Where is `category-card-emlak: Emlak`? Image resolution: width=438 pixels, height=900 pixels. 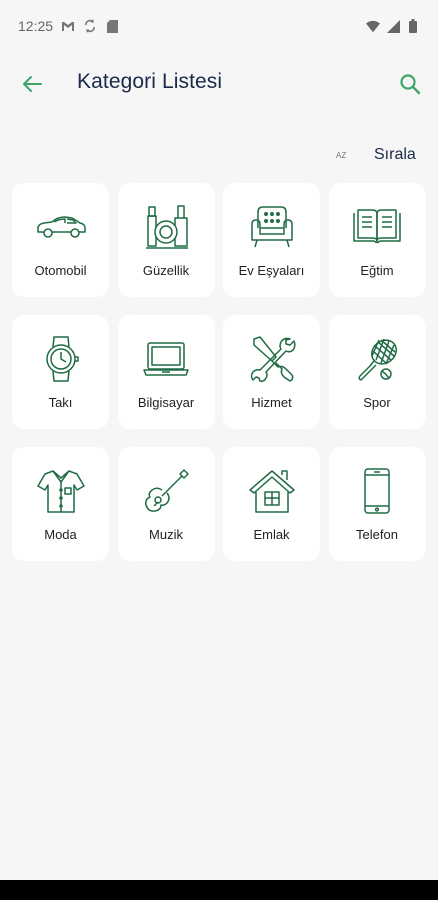
category-card-emlak: Emlak is located at coordinates (271, 504).